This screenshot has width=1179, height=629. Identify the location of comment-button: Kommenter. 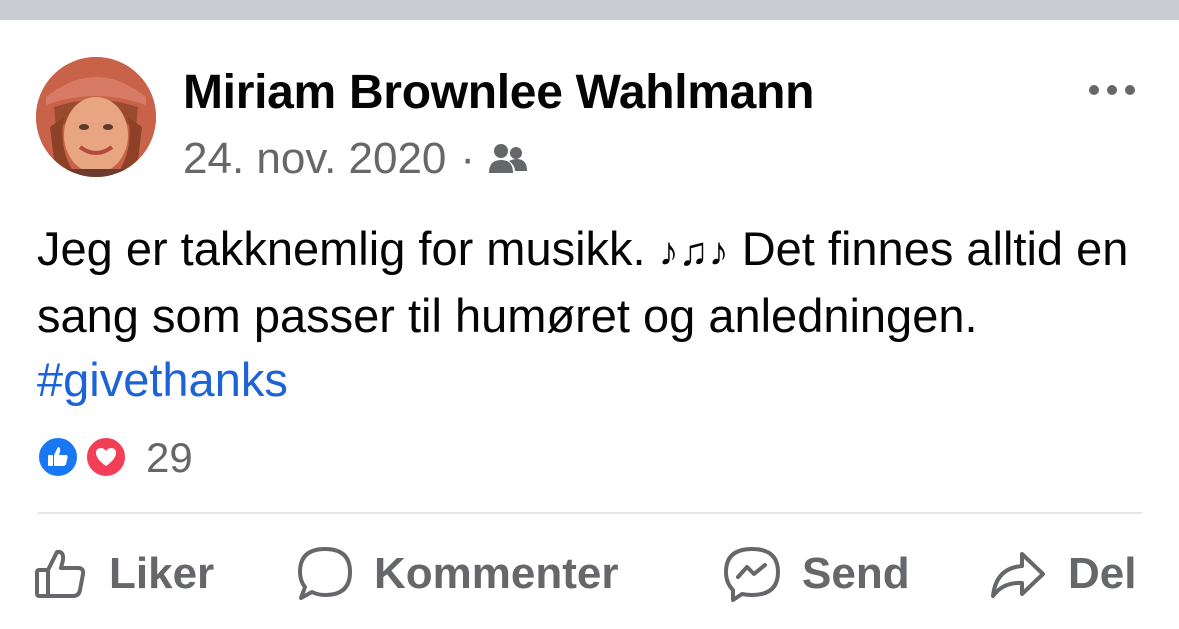
(457, 574).